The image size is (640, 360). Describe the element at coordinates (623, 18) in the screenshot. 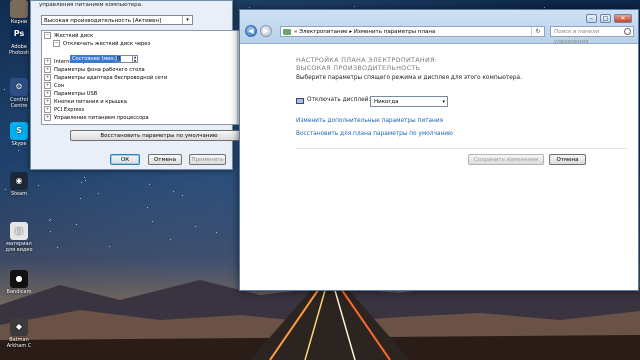

I see `close-button: ✕` at that location.